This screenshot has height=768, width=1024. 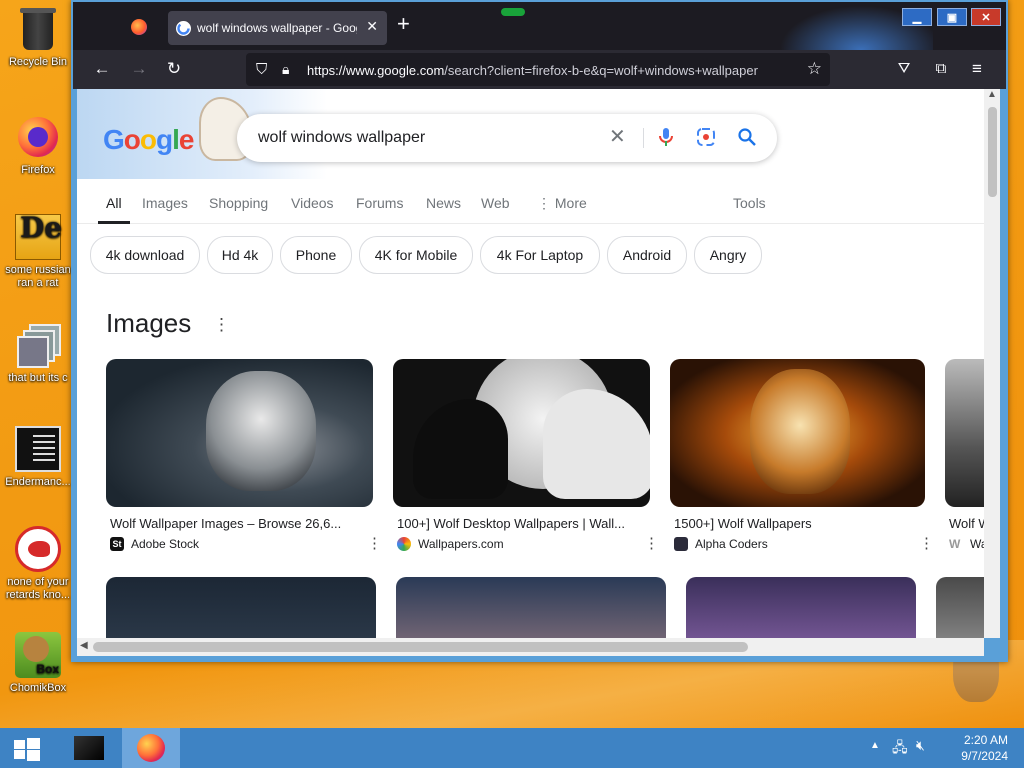 What do you see at coordinates (443, 203) in the screenshot?
I see `tab-news: News` at bounding box center [443, 203].